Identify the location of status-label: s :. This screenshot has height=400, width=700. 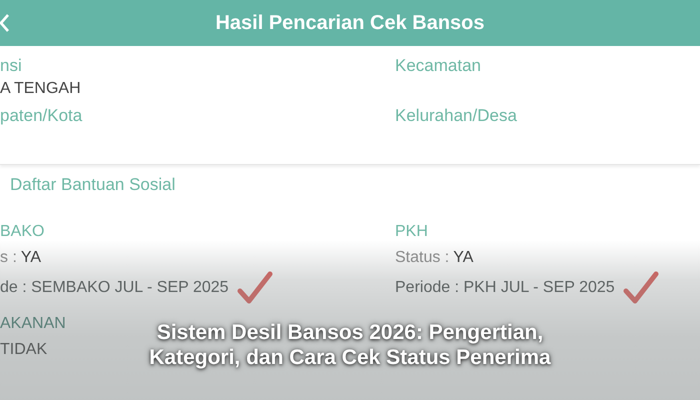
(8, 258).